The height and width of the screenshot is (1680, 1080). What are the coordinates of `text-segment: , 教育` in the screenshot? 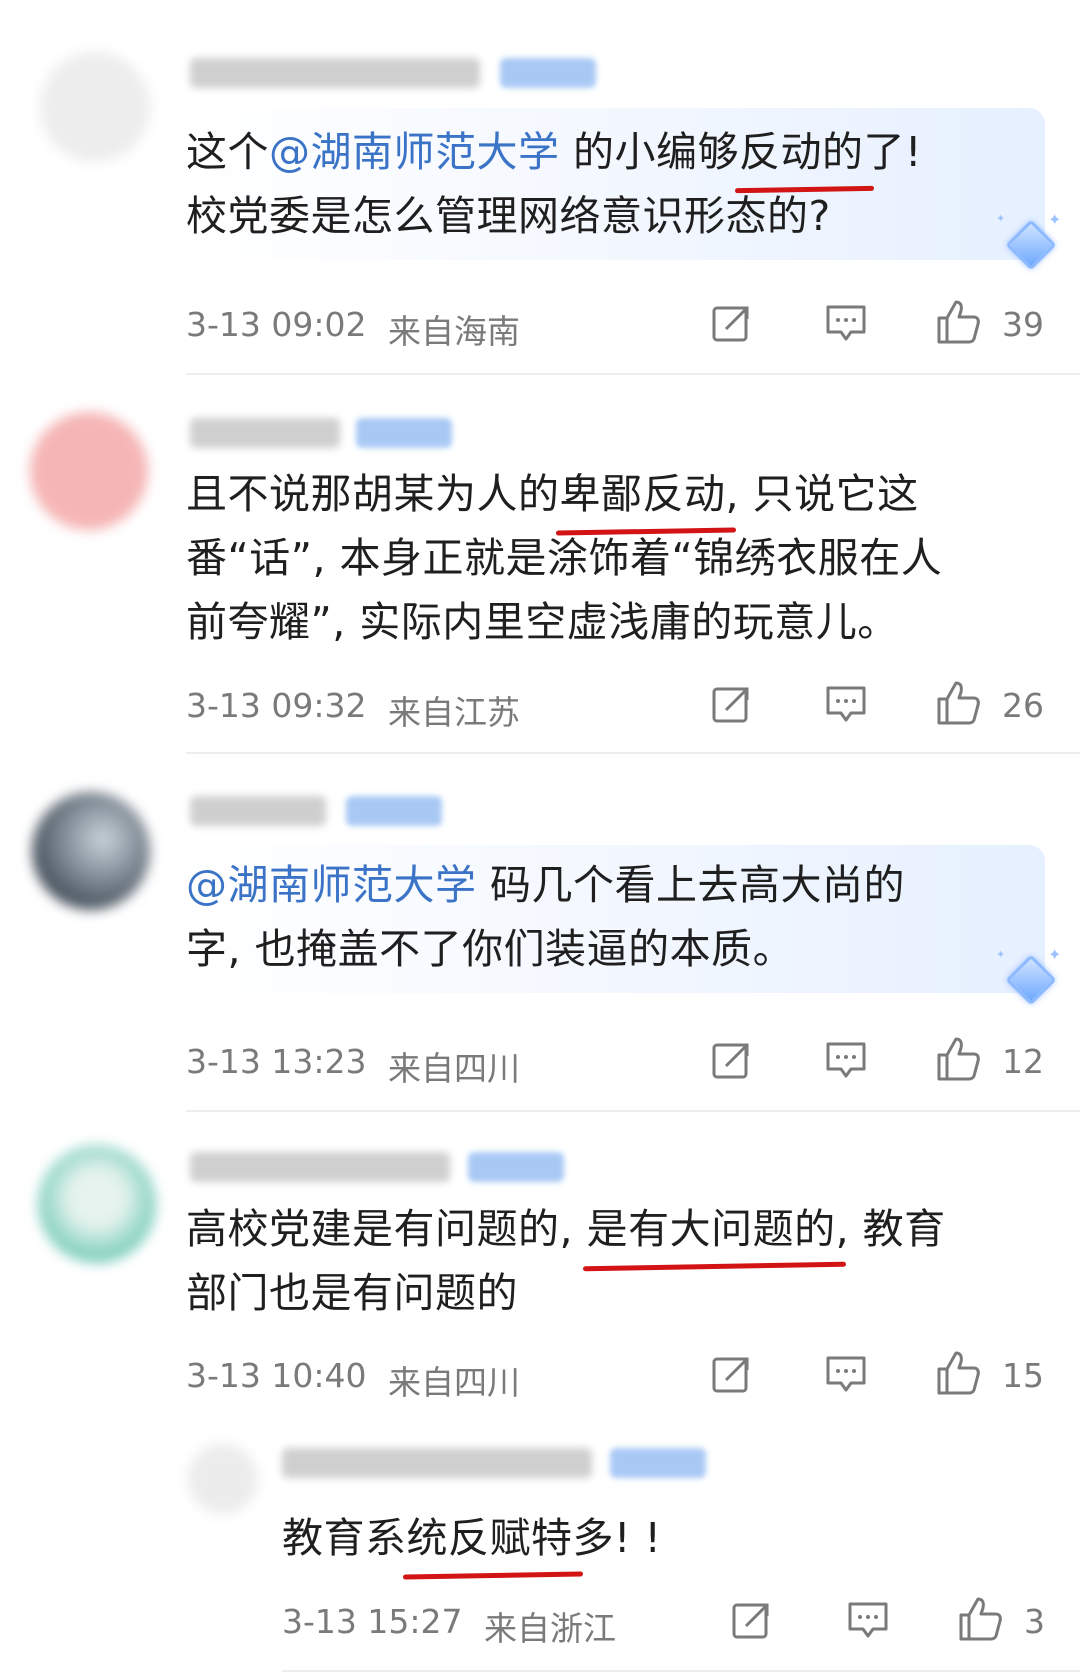 It's located at (890, 1229).